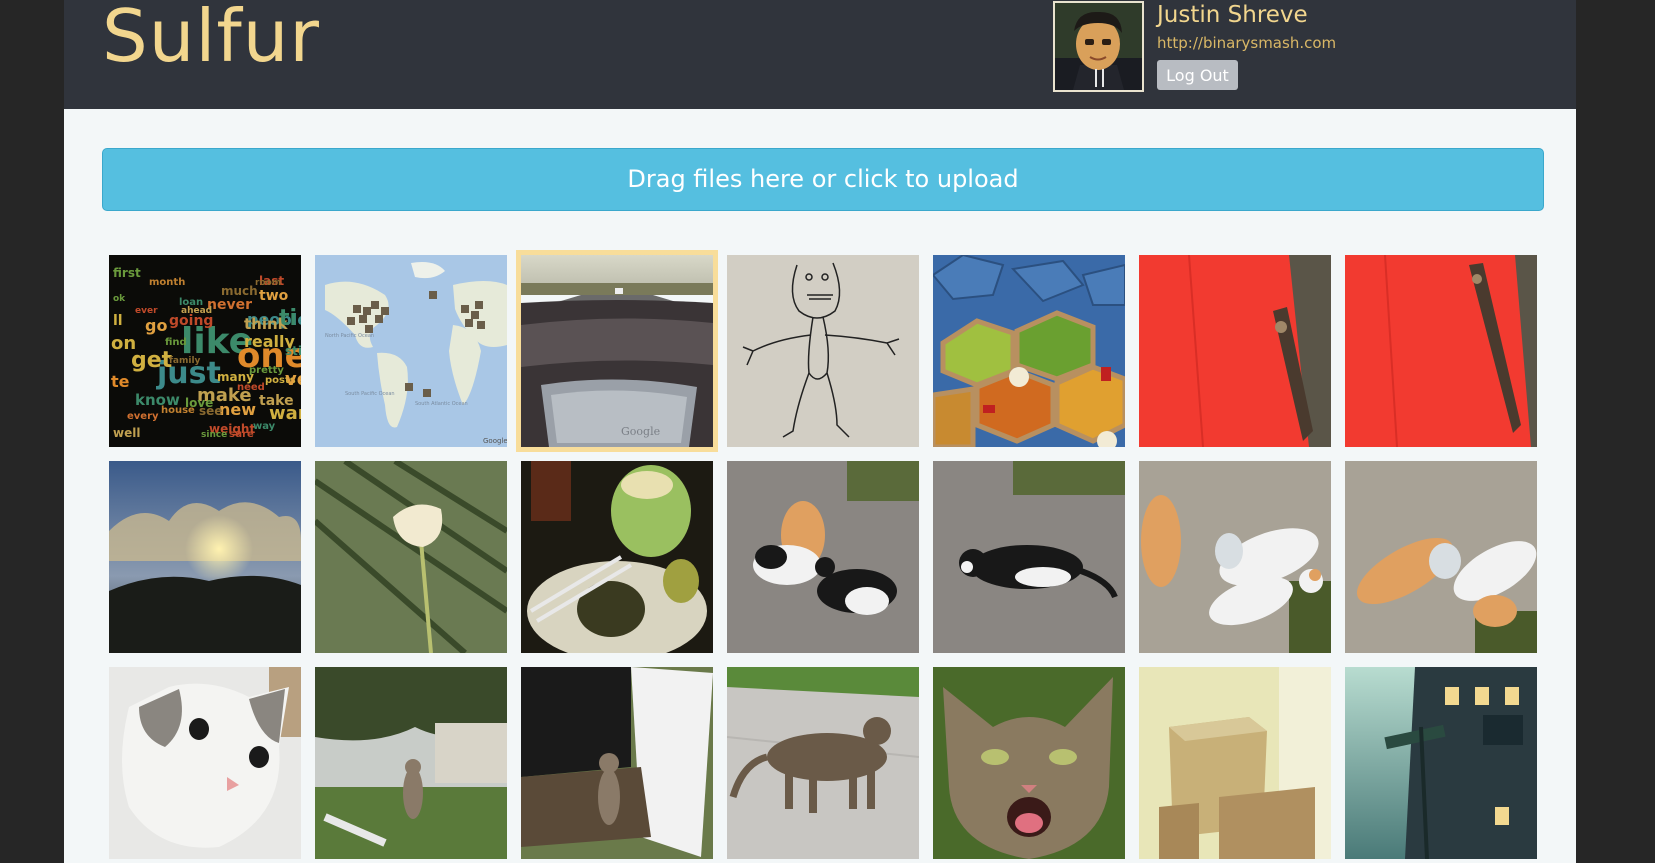 The height and width of the screenshot is (863, 1655). I want to click on photo-cat-closeup, so click(205, 763).